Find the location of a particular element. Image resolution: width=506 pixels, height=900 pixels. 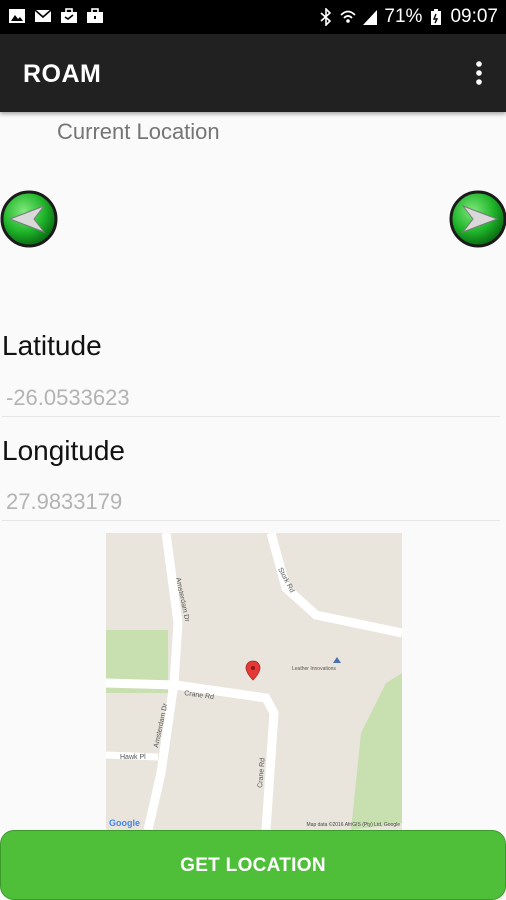

get-location-button: GET LOCATION is located at coordinates (253, 865).